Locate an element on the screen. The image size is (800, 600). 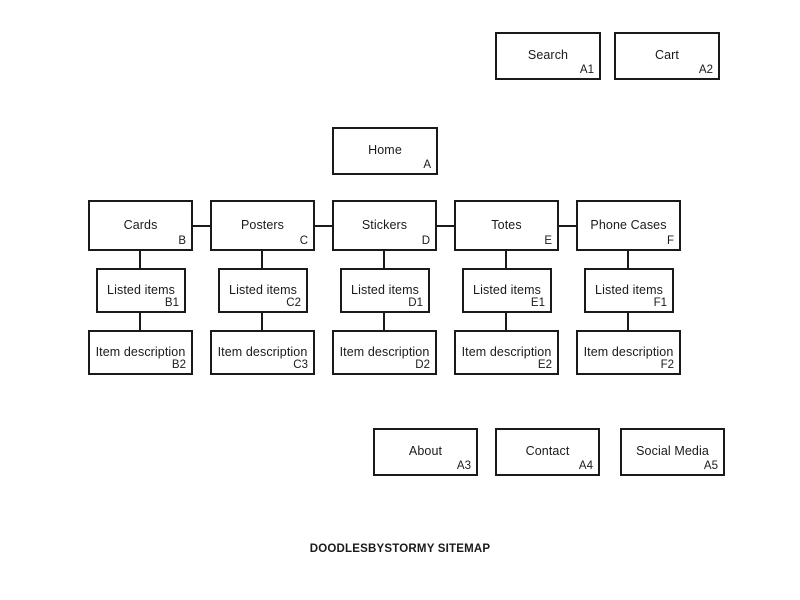
node-about-title: About is located at coordinates (425, 451).